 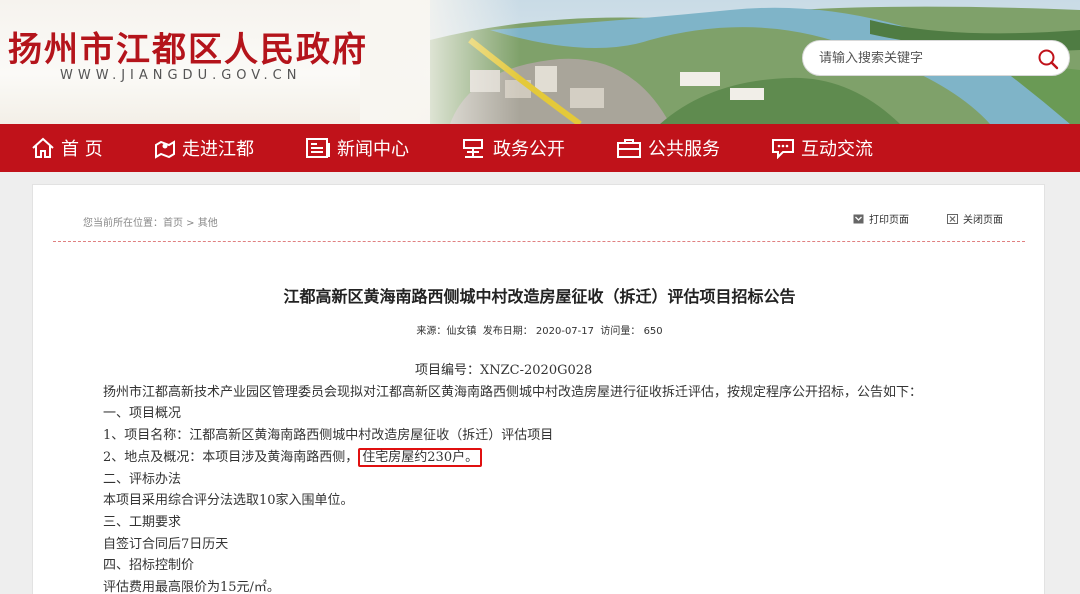 I want to click on nav-item-services: 公共服务, so click(x=668, y=148).